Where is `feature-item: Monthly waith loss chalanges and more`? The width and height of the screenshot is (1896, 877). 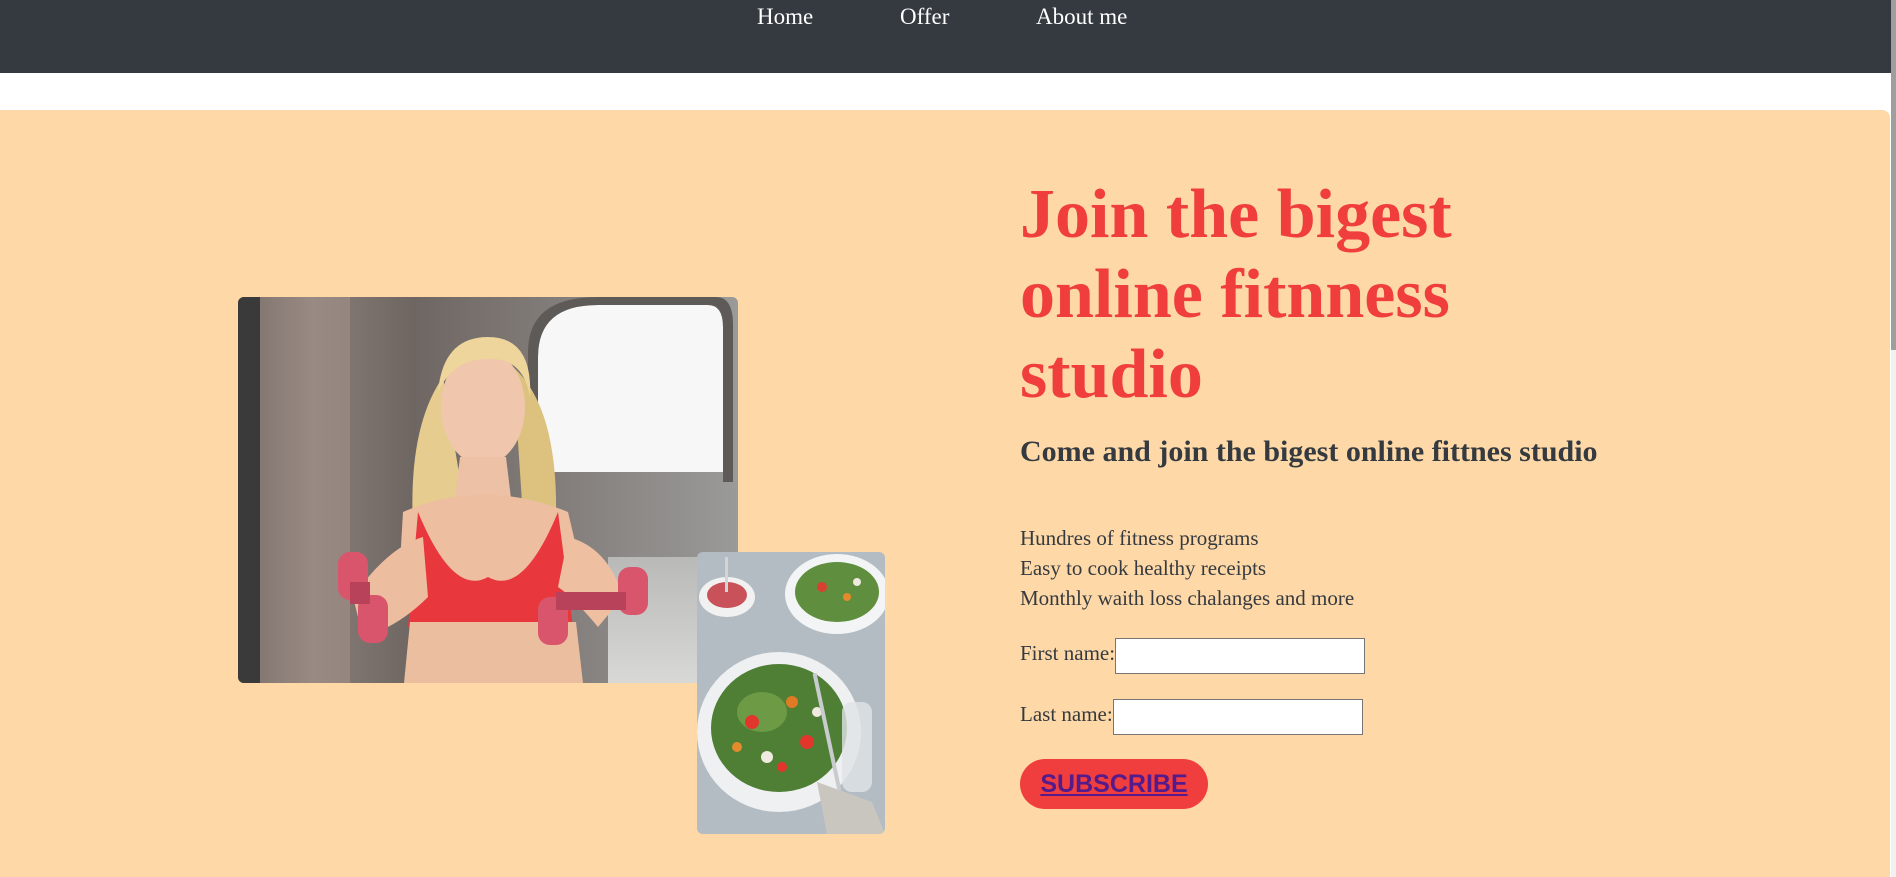
feature-item: Monthly waith loss chalanges and more is located at coordinates (1187, 598).